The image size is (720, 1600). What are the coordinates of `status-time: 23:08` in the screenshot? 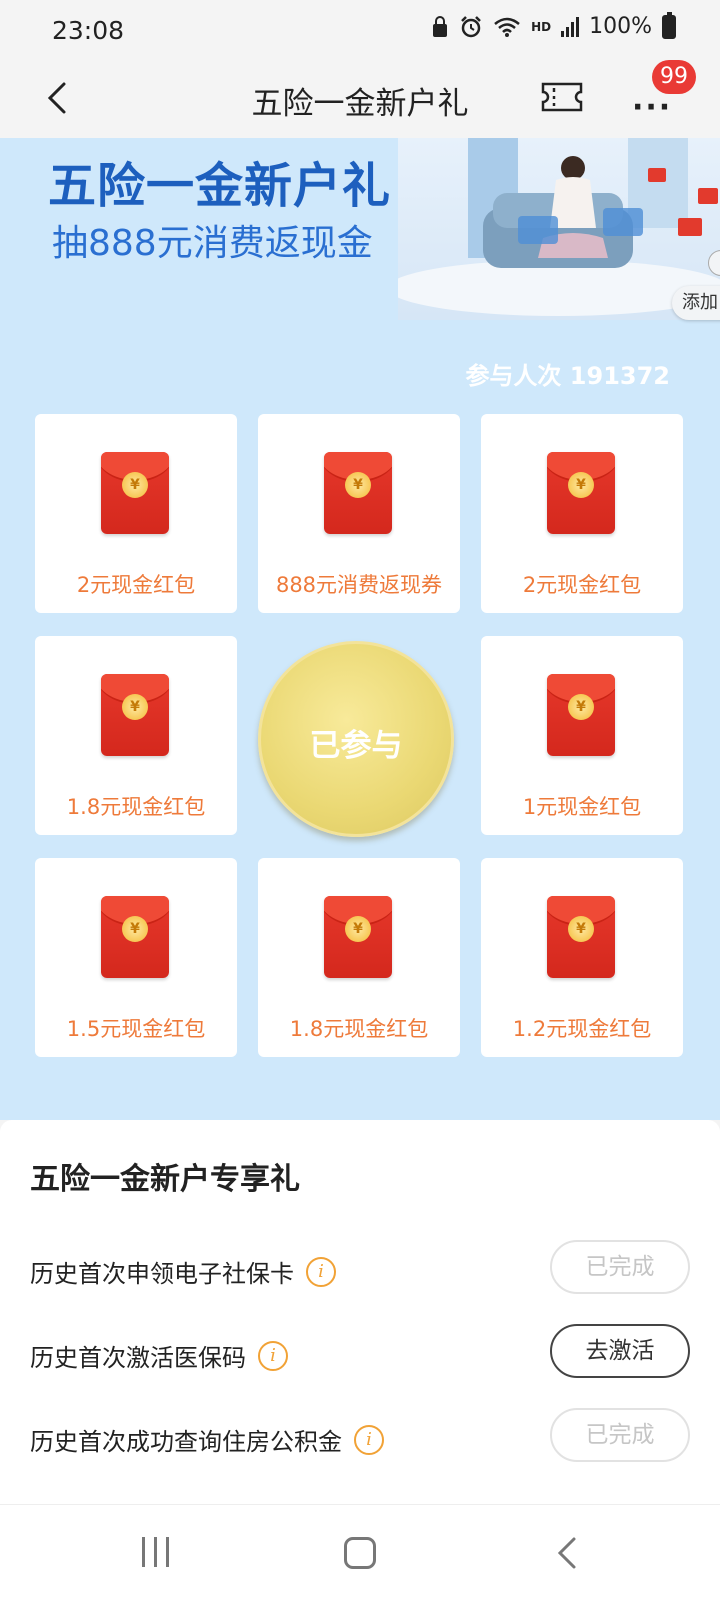 It's located at (88, 30).